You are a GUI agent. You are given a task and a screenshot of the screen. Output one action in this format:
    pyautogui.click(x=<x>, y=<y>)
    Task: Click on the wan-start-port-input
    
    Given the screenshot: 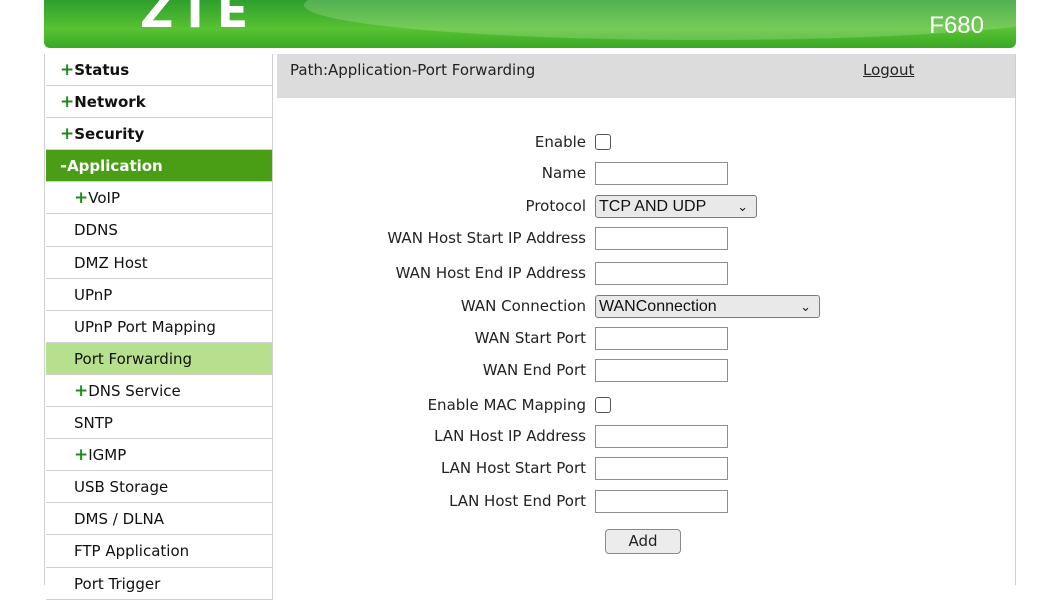 What is the action you would take?
    pyautogui.click(x=661, y=338)
    